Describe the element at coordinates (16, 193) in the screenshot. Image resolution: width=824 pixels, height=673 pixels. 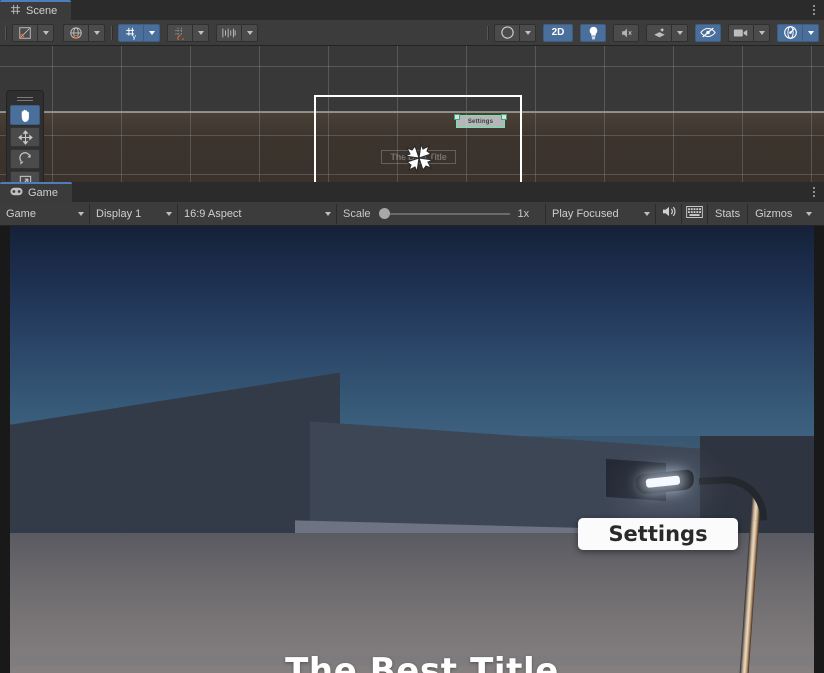
I see `gamepad-icon` at that location.